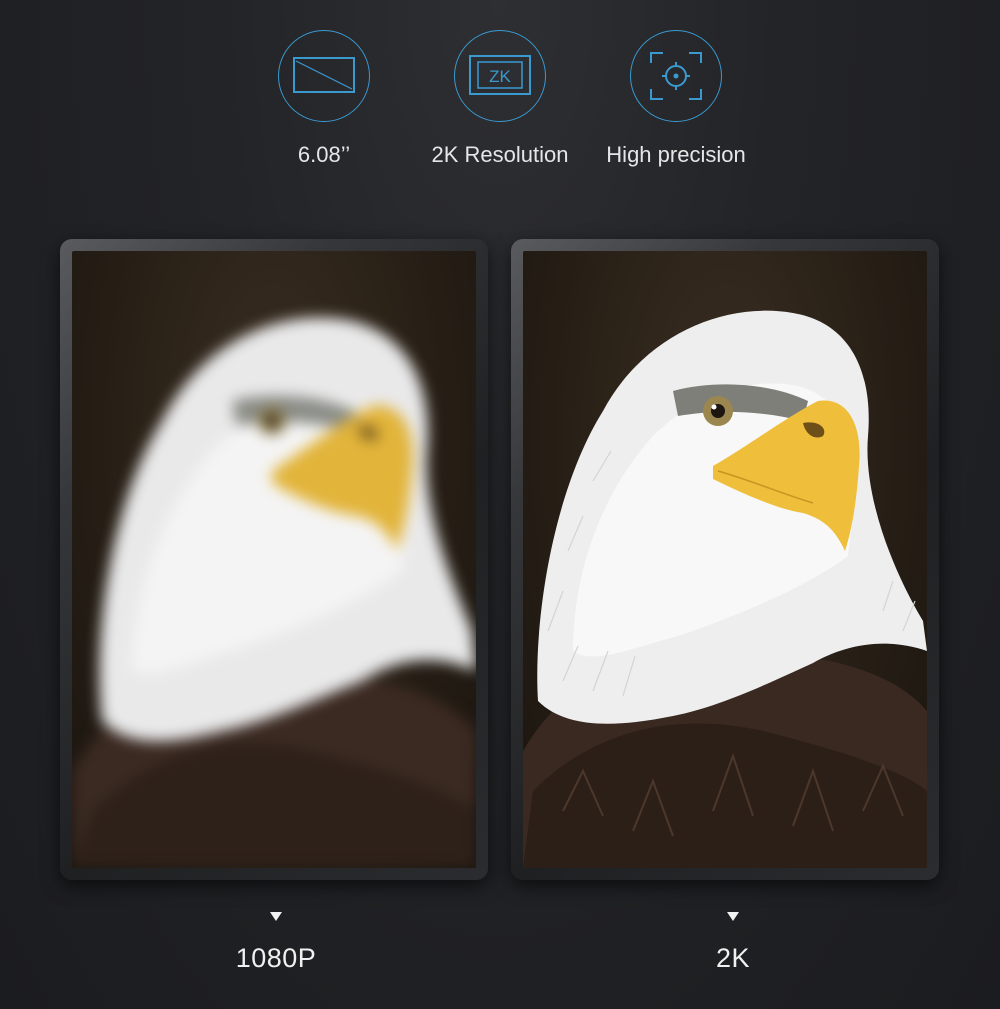 The width and height of the screenshot is (1000, 1009). I want to click on feature-label: 2K Resolution, so click(500, 154).